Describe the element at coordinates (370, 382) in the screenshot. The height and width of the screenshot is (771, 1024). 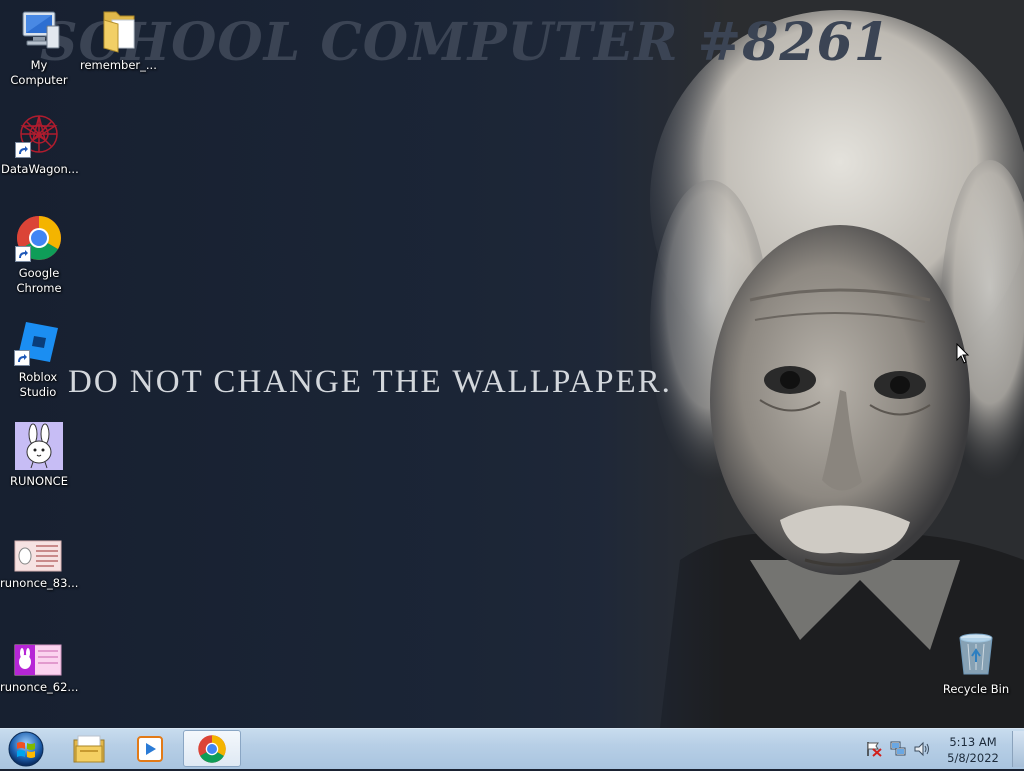
I see `wallpaper-warning-text: DO NOT CHANGE THE WALLPAPER.` at that location.